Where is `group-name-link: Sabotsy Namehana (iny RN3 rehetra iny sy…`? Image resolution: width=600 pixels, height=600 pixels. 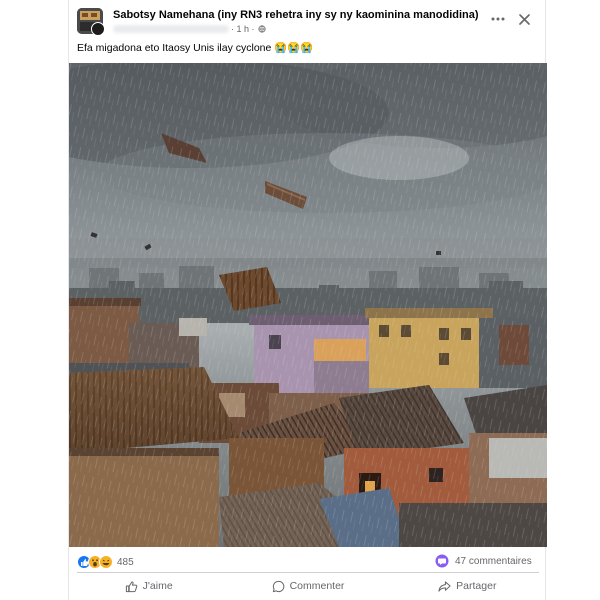 group-name-link: Sabotsy Namehana (iny RN3 rehetra iny sy… is located at coordinates (296, 15).